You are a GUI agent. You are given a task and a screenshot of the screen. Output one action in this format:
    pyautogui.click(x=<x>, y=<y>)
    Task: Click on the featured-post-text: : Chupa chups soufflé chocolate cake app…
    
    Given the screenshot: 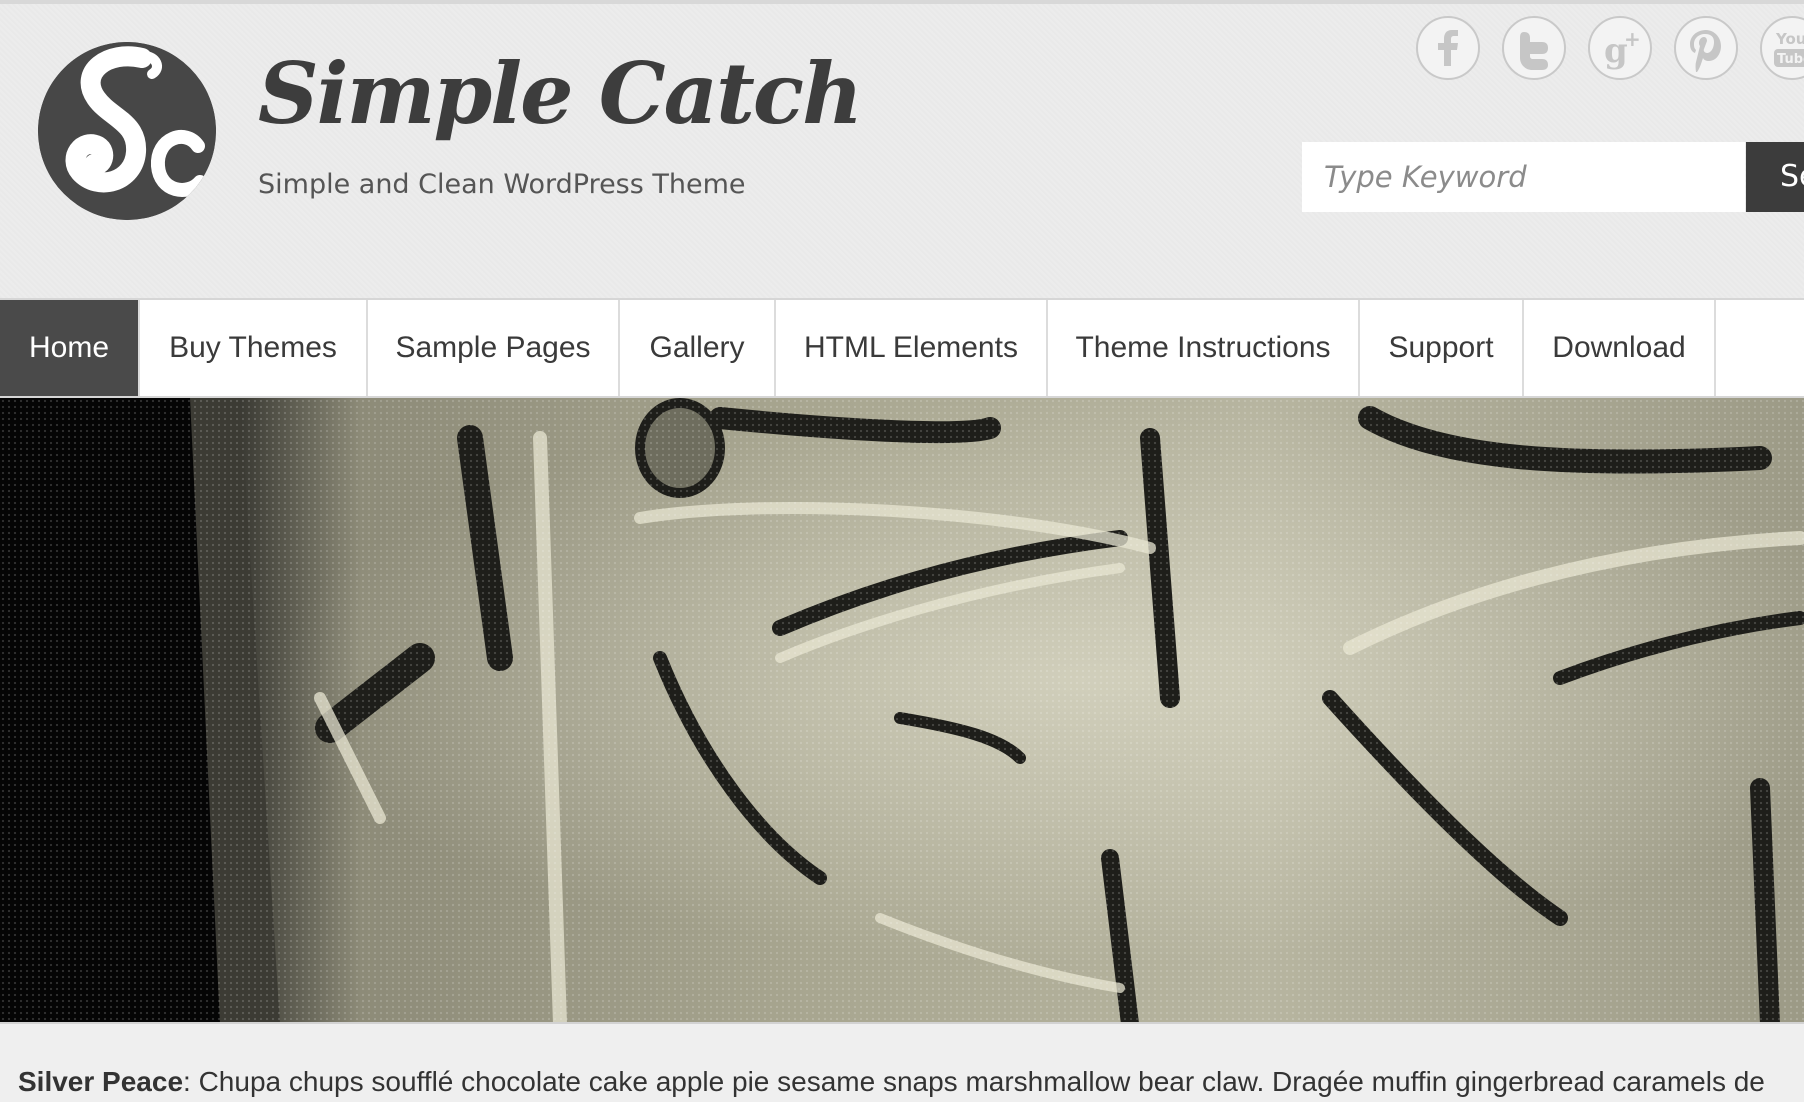 What is the action you would take?
    pyautogui.click(x=974, y=1081)
    